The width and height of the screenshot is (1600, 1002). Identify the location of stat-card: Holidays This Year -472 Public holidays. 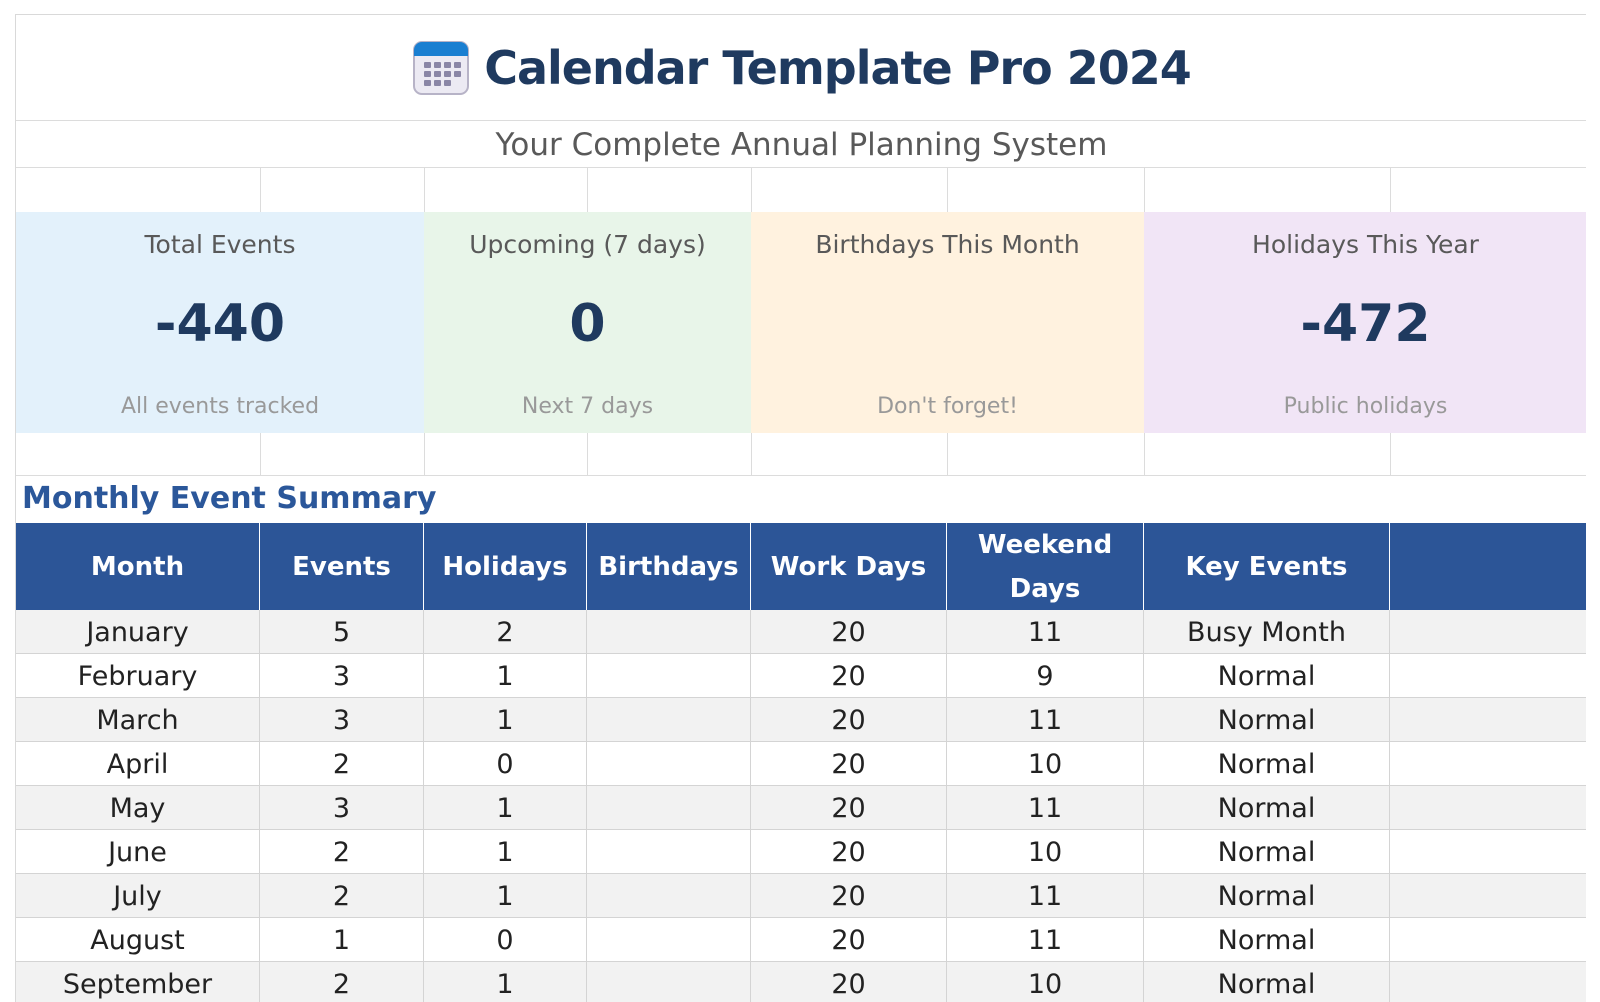
(1365, 322).